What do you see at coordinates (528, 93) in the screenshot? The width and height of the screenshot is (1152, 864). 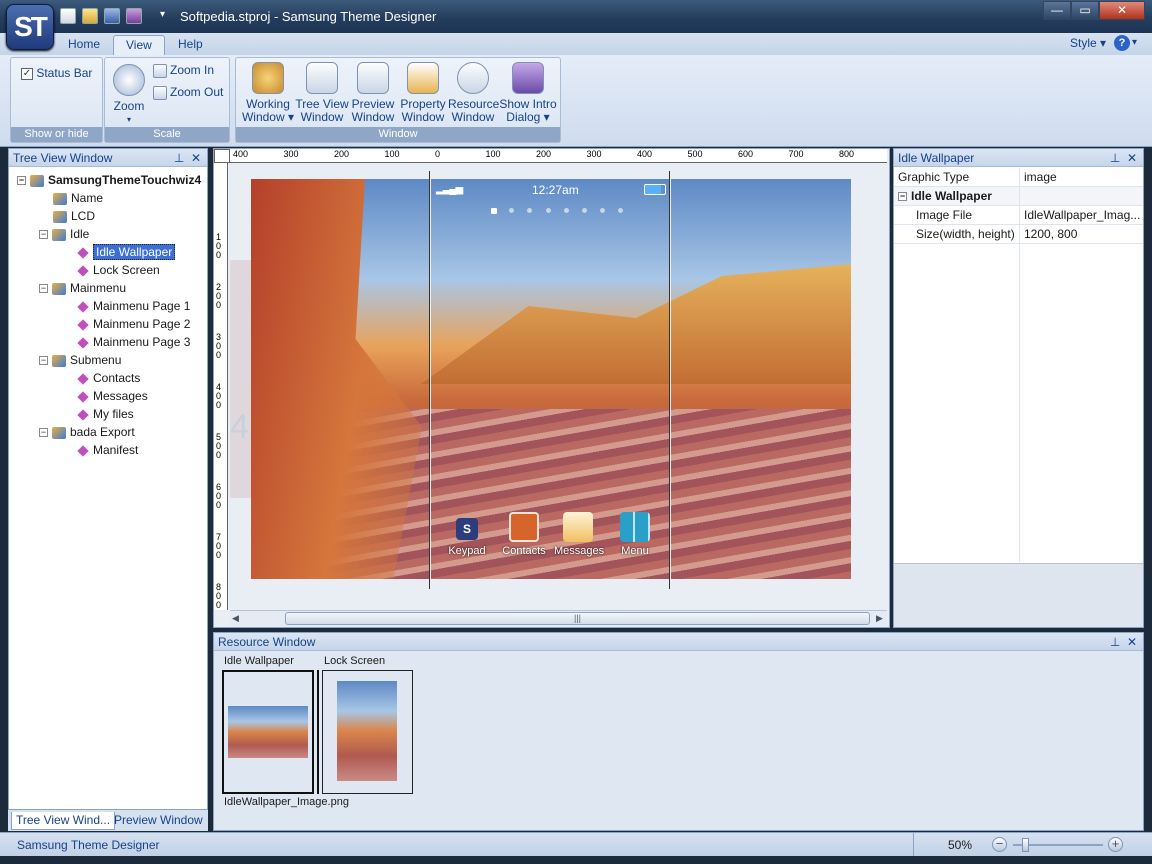 I see `show-intro-dialog-button: Show Intro Dialog ▾` at bounding box center [528, 93].